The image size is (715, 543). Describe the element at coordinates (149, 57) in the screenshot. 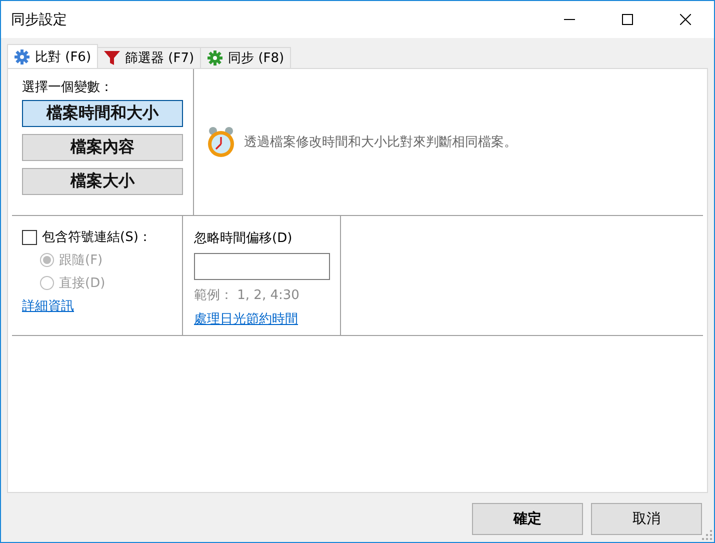

I see `tab: 篩選器 (F7)` at that location.